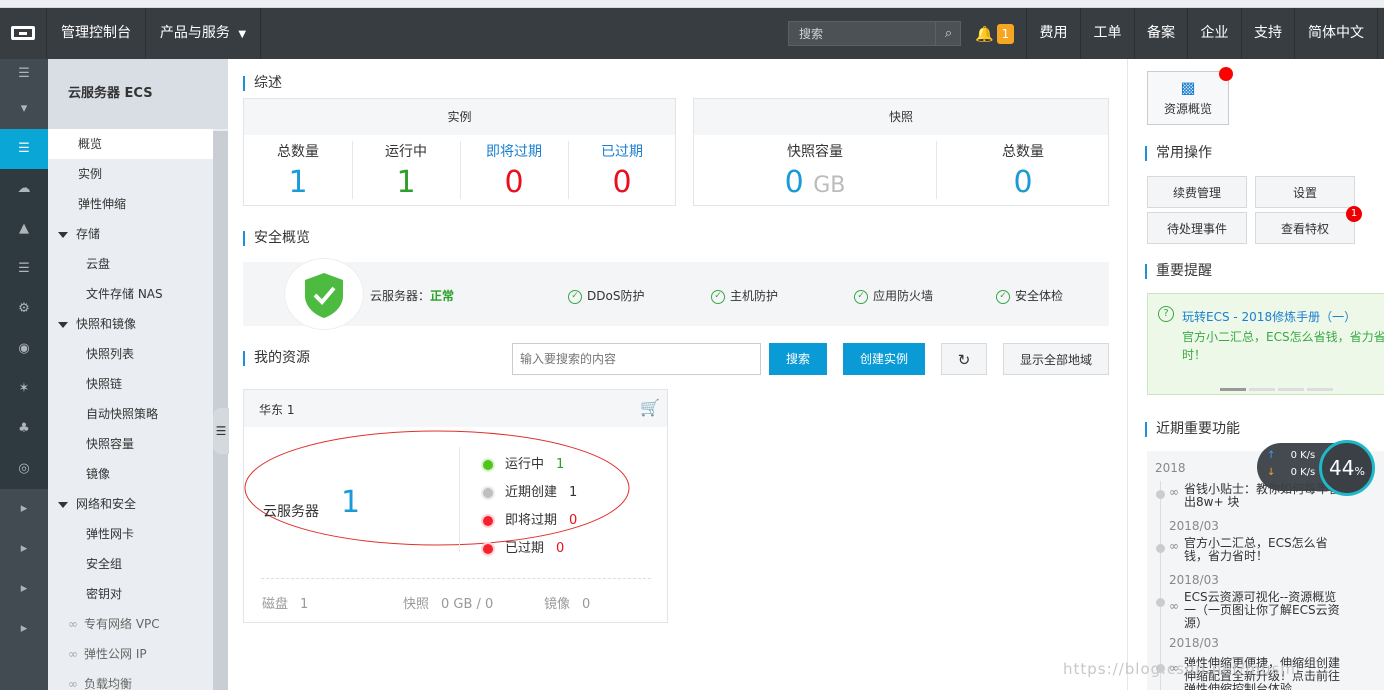  What do you see at coordinates (130, 534) in the screenshot?
I see `sidebar-item-eni: 弹性网卡` at bounding box center [130, 534].